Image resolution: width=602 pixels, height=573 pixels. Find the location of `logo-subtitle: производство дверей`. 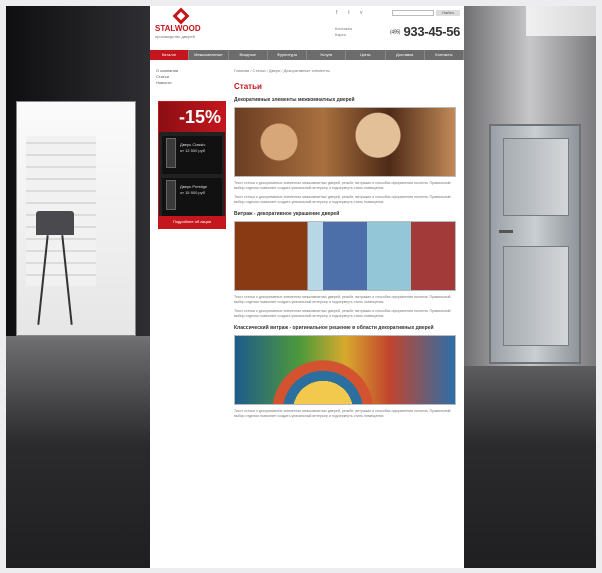

logo-subtitle: производство дверей is located at coordinates (175, 36).